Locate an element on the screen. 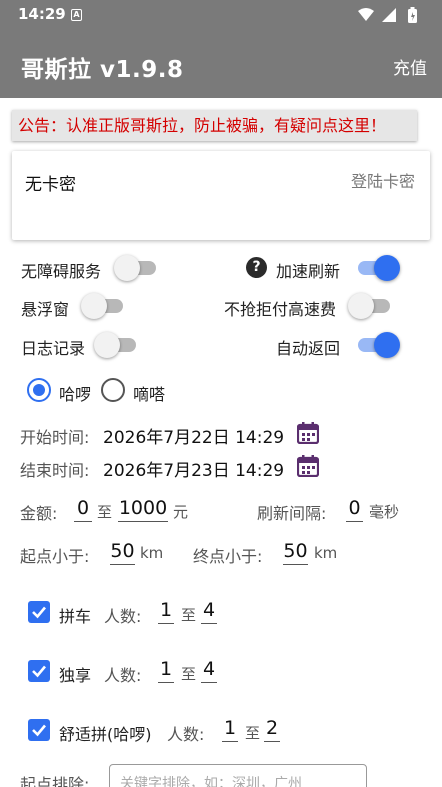 This screenshot has width=442, height=787. accelerate-refresh-switch is located at coordinates (379, 268).